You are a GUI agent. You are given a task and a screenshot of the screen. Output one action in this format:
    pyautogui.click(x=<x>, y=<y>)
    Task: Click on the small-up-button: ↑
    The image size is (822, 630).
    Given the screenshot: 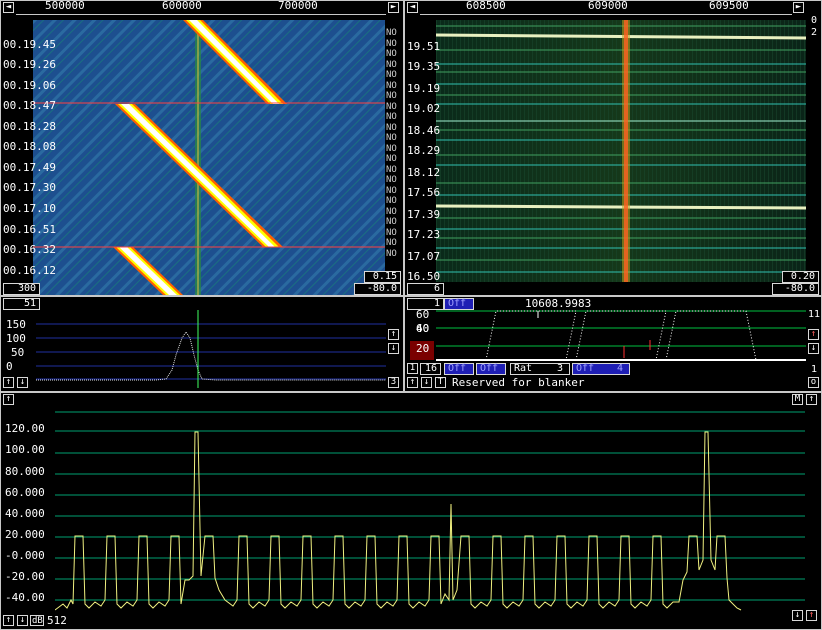 What is the action you would take?
    pyautogui.click(x=8, y=382)
    